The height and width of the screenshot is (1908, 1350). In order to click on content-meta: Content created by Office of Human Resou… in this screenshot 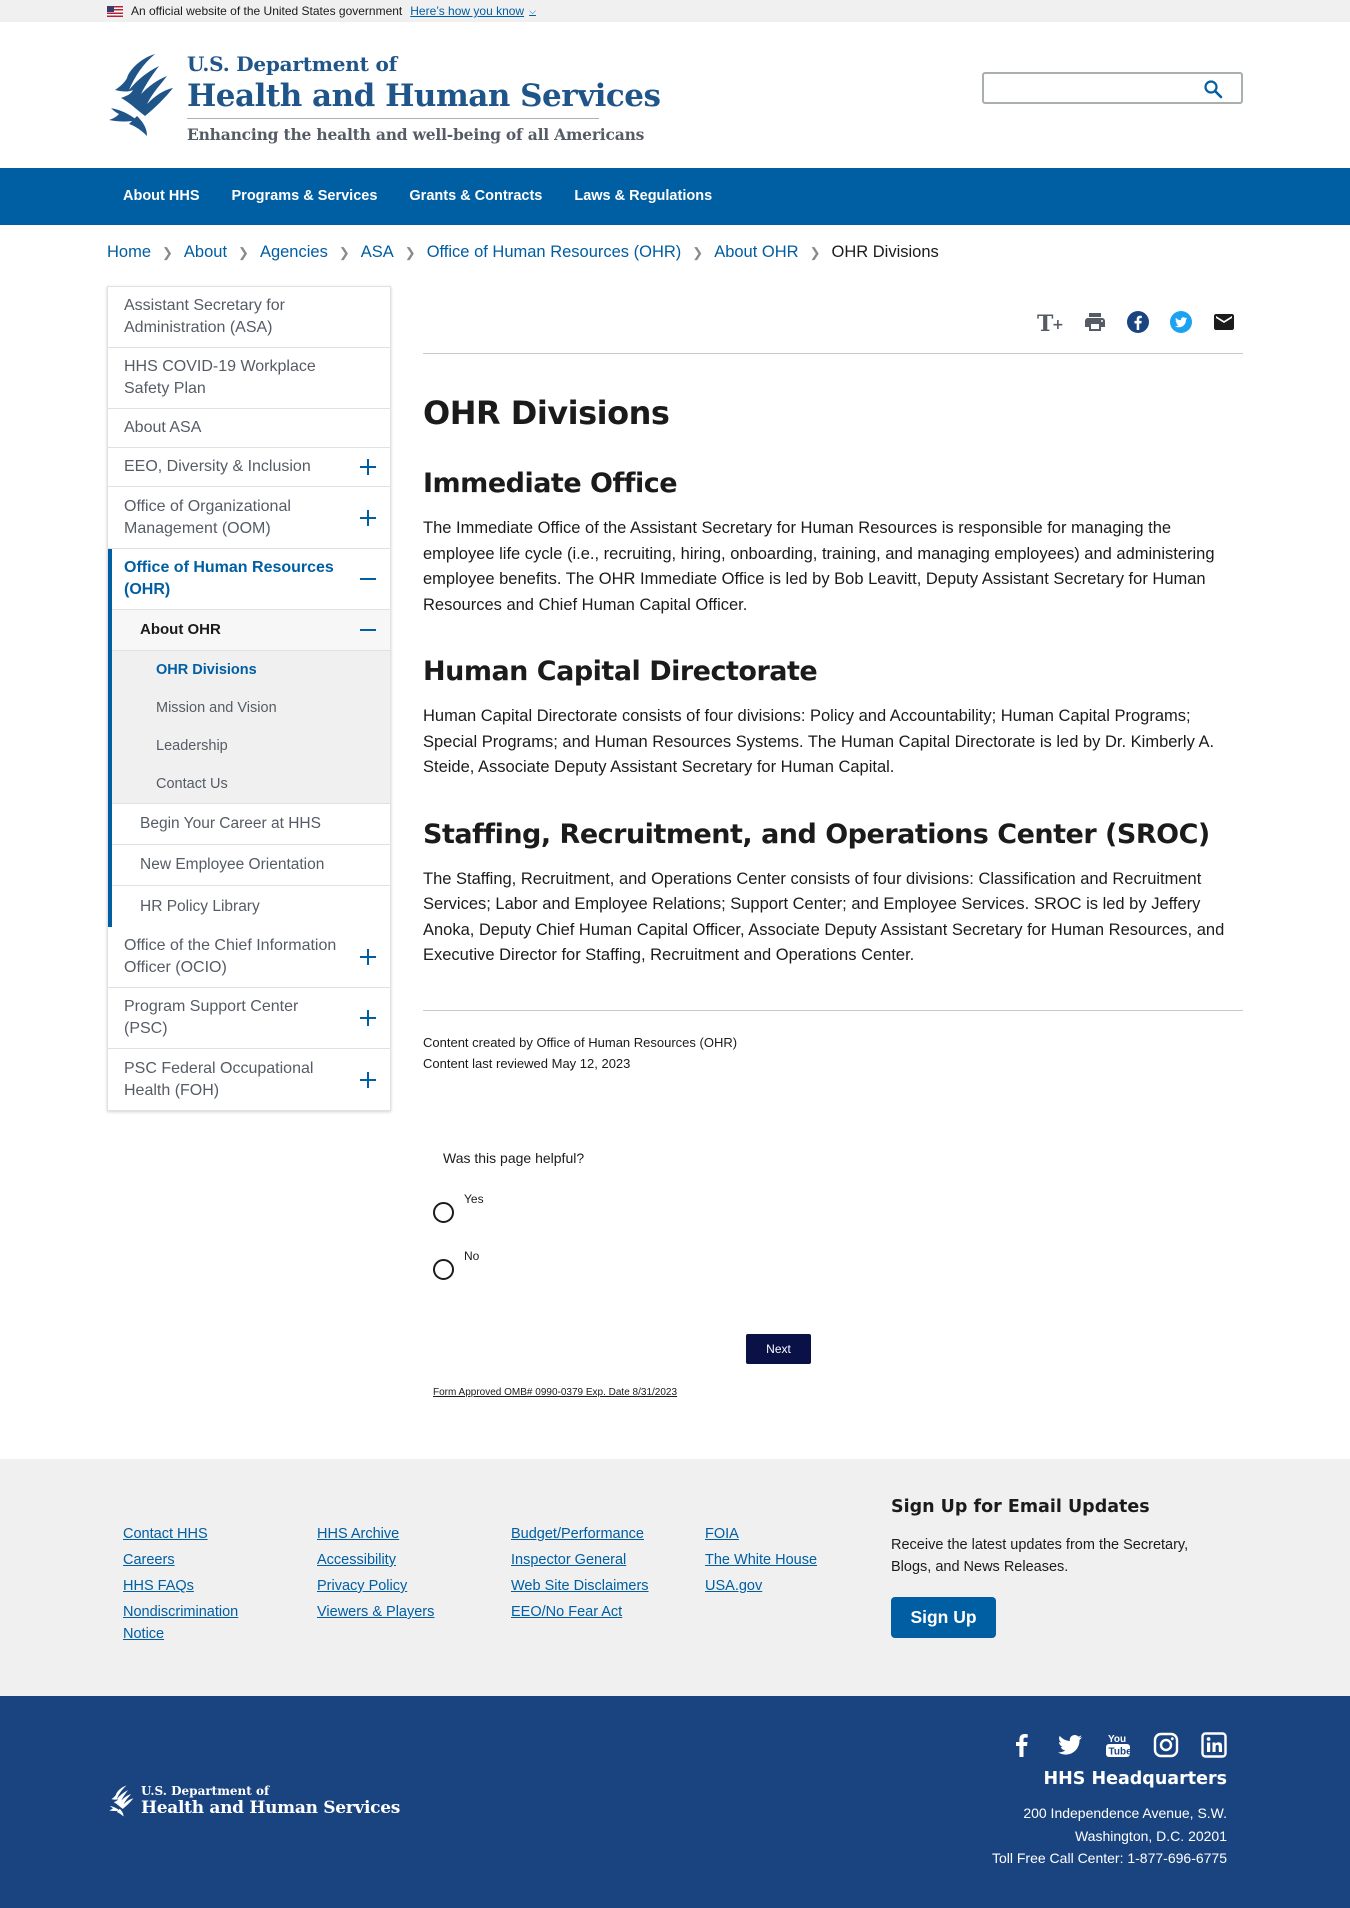, I will do `click(833, 1053)`.